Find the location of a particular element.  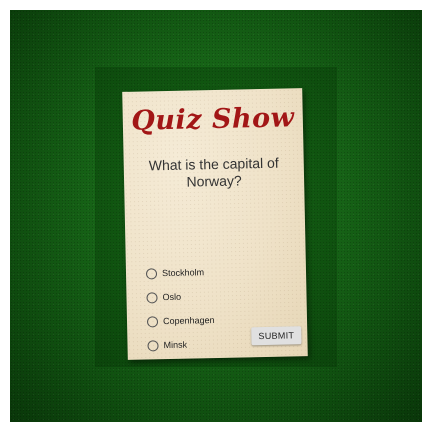

answer-option-minsk: Minsk is located at coordinates (181, 344).